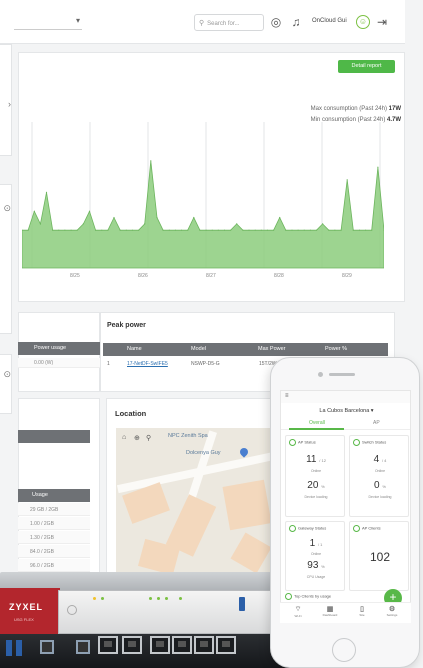 This screenshot has width=423, height=668. I want to click on left-panel: › ⊙ ⊙, so click(7, 324).